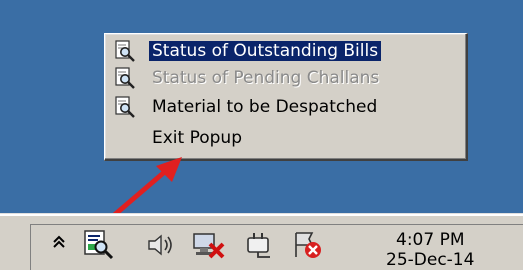  Describe the element at coordinates (266, 78) in the screenshot. I see `menu-item-label: Status of Pending Challans` at that location.